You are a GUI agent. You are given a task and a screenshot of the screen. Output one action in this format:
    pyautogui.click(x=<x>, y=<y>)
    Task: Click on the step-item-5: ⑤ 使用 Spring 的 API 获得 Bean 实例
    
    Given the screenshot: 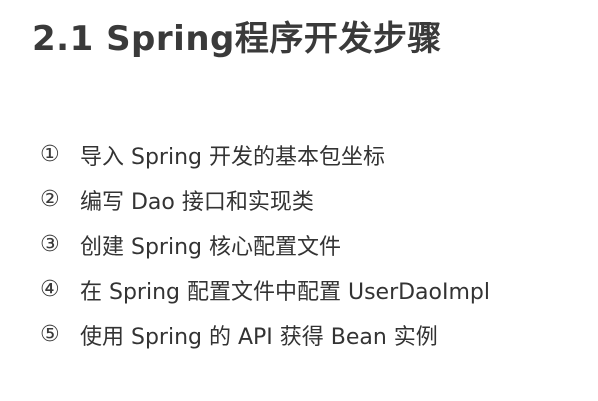 What is the action you would take?
    pyautogui.click(x=265, y=334)
    